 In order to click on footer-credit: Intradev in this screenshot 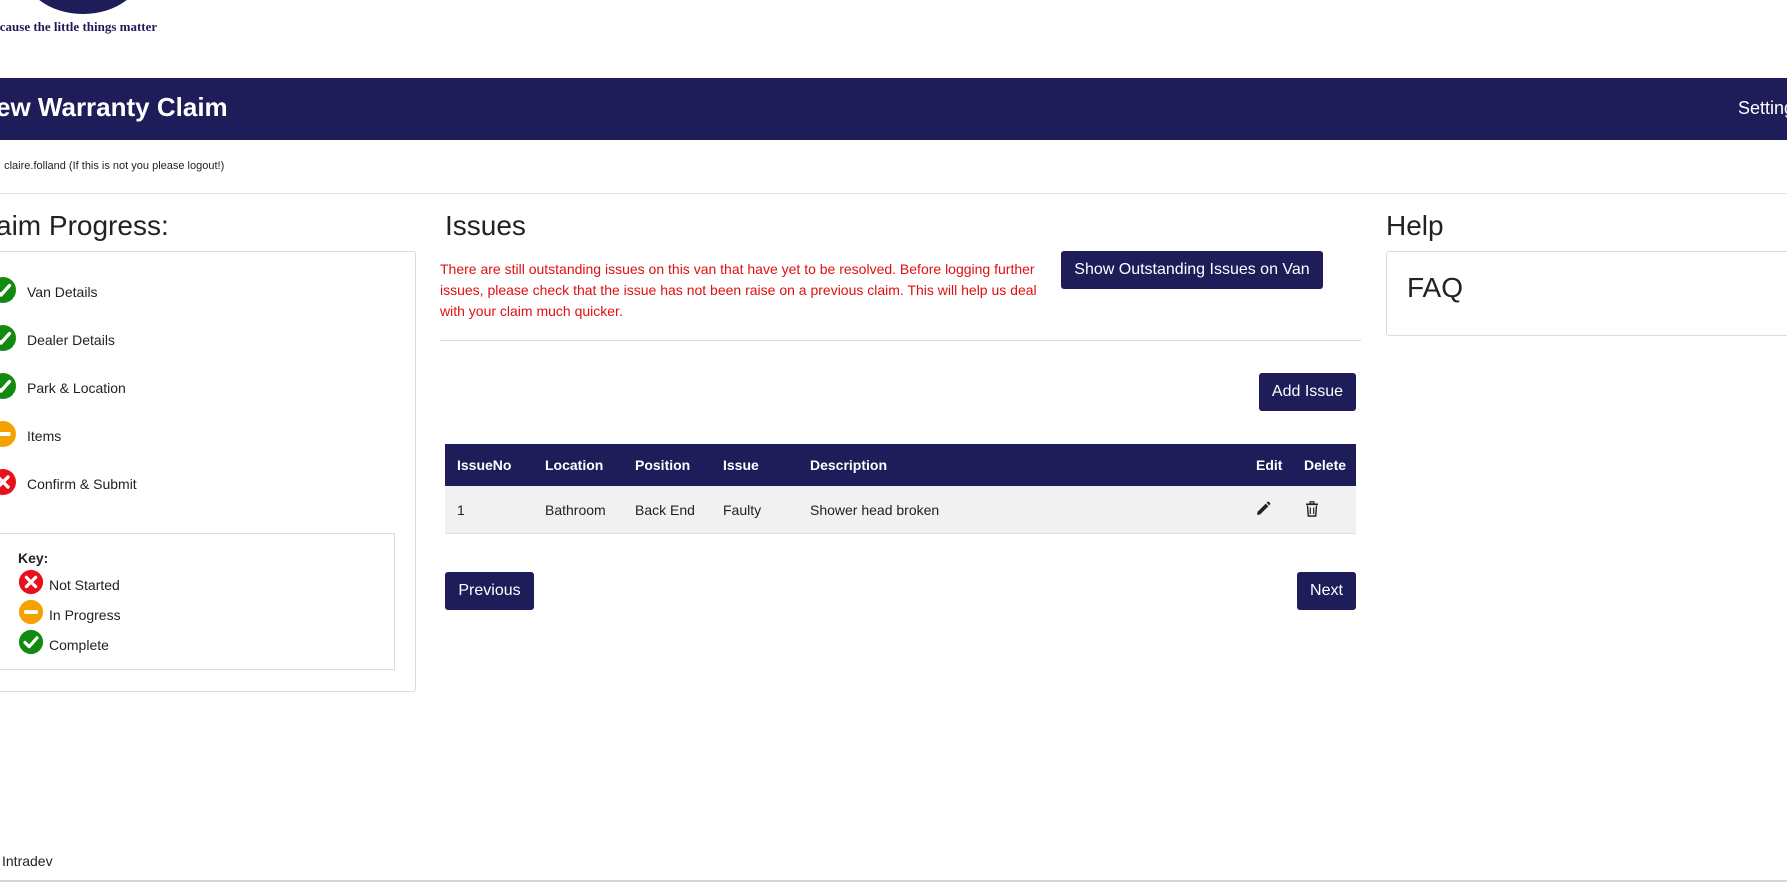, I will do `click(27, 861)`.